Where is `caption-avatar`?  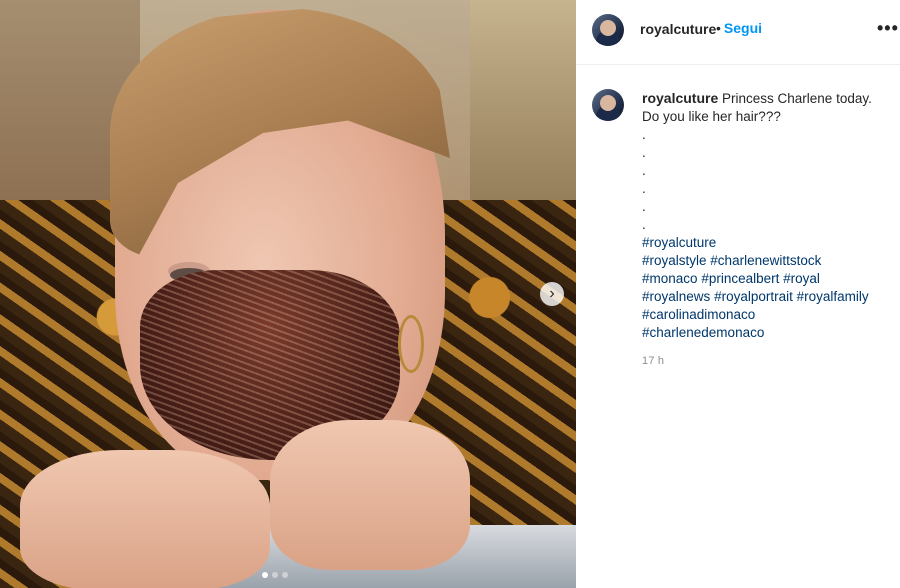 caption-avatar is located at coordinates (608, 105).